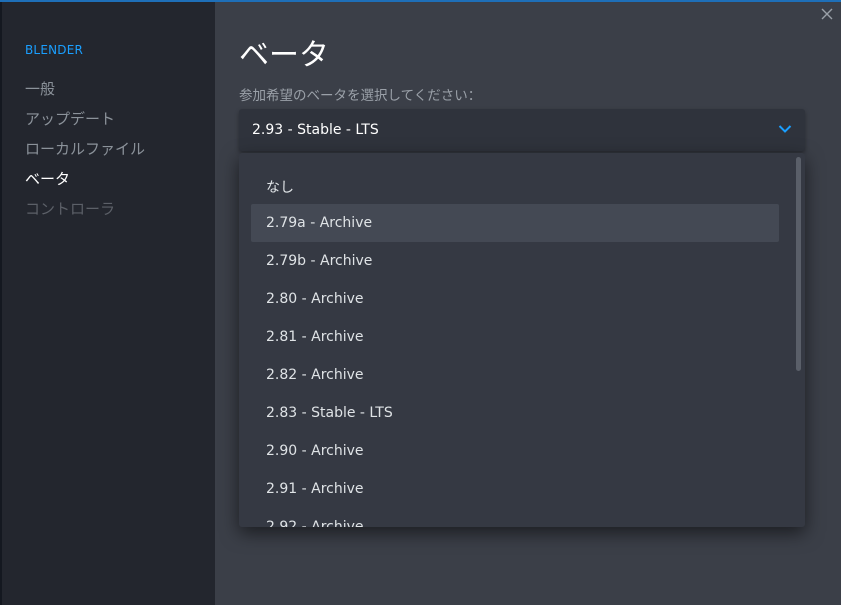 The image size is (841, 605). What do you see at coordinates (319, 261) in the screenshot?
I see `option-label: 2.79b - Archive` at bounding box center [319, 261].